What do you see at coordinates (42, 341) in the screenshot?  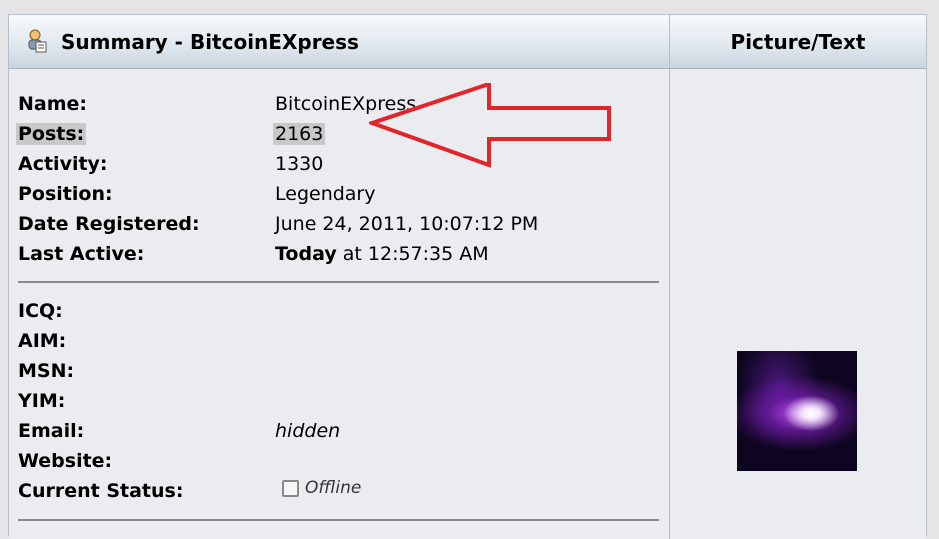 I see `aim-label: AIM:` at bounding box center [42, 341].